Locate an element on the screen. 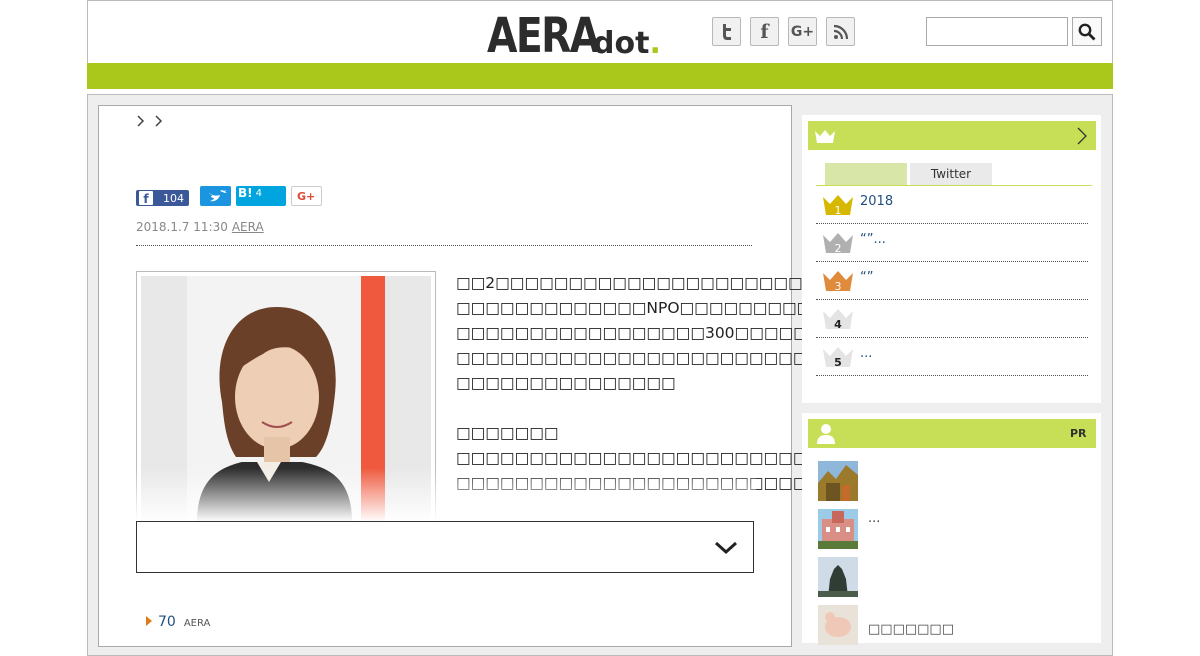 This screenshot has height=656, width=1200. rank-4-crown-icon: 4 is located at coordinates (838, 320).